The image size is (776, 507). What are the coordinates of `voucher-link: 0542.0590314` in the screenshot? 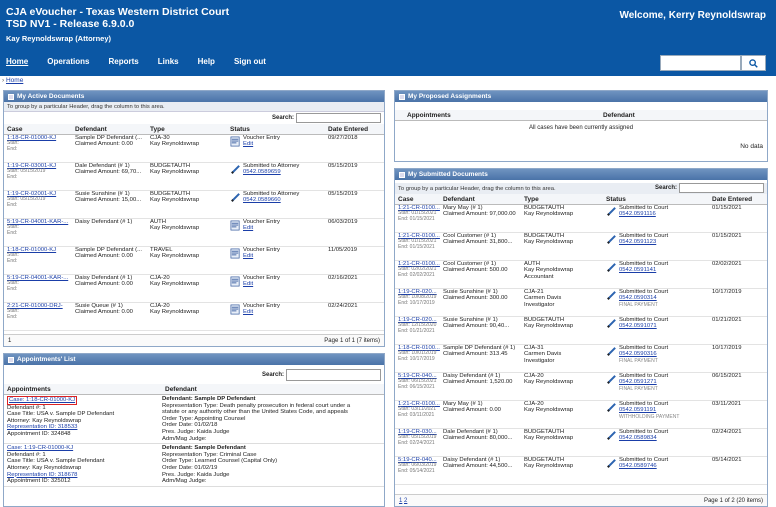 It's located at (638, 298).